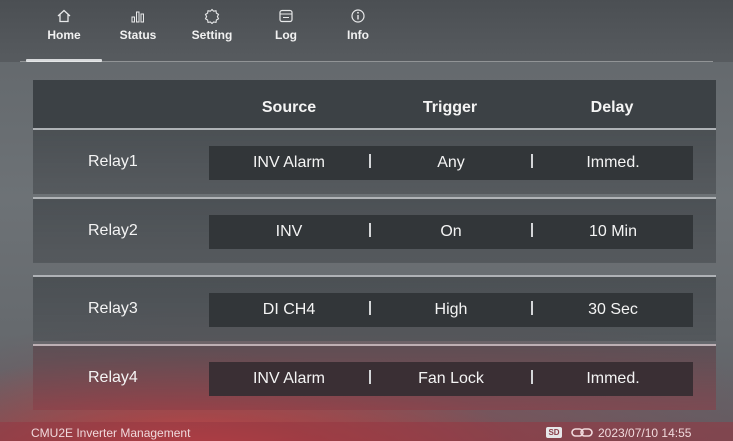 This screenshot has height=441, width=733. I want to click on relay-settings: INV Alarm Fan Lock Immed., so click(451, 379).